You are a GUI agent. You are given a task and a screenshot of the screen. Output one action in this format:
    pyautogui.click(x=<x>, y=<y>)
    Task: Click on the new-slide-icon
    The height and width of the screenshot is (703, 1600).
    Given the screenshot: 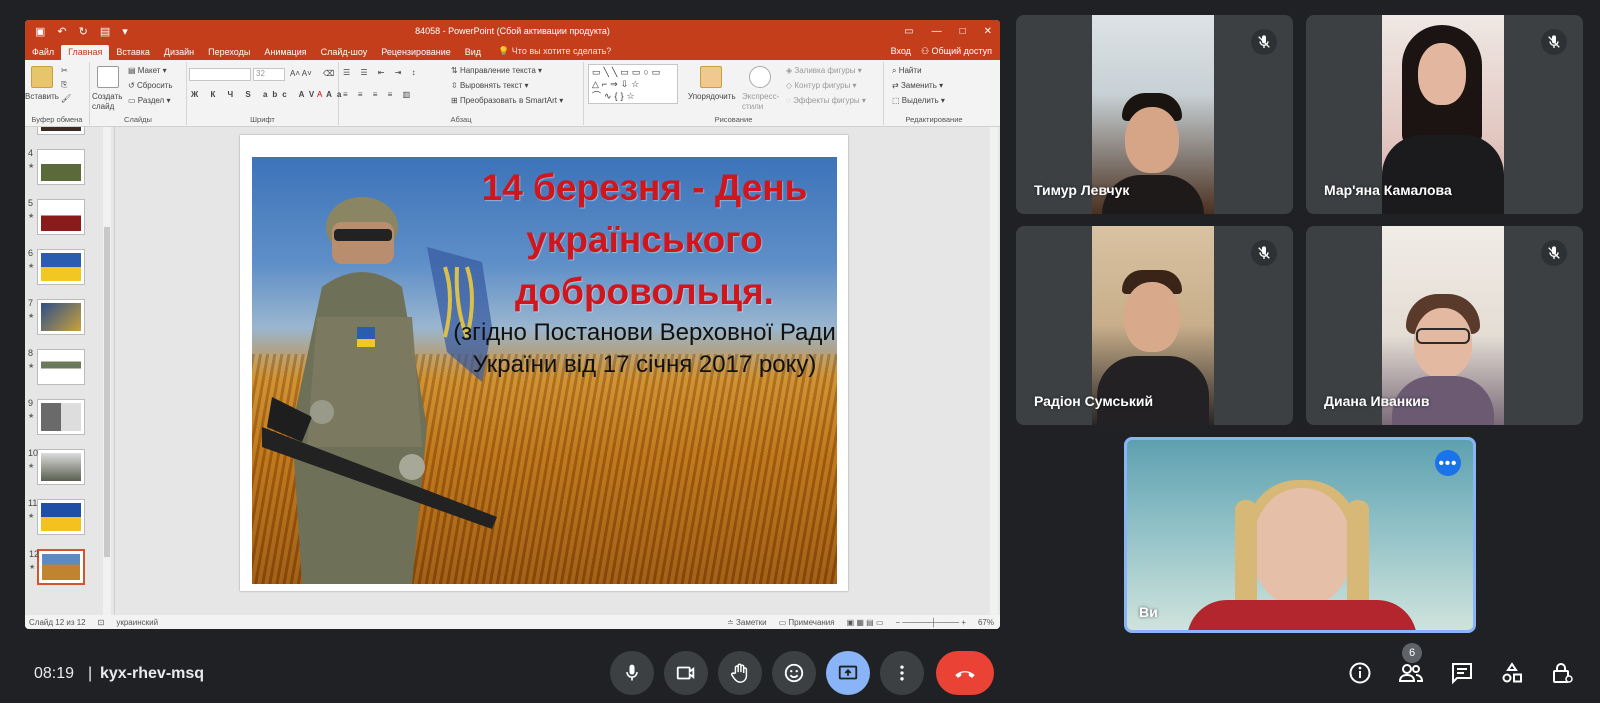 What is the action you would take?
    pyautogui.click(x=108, y=77)
    